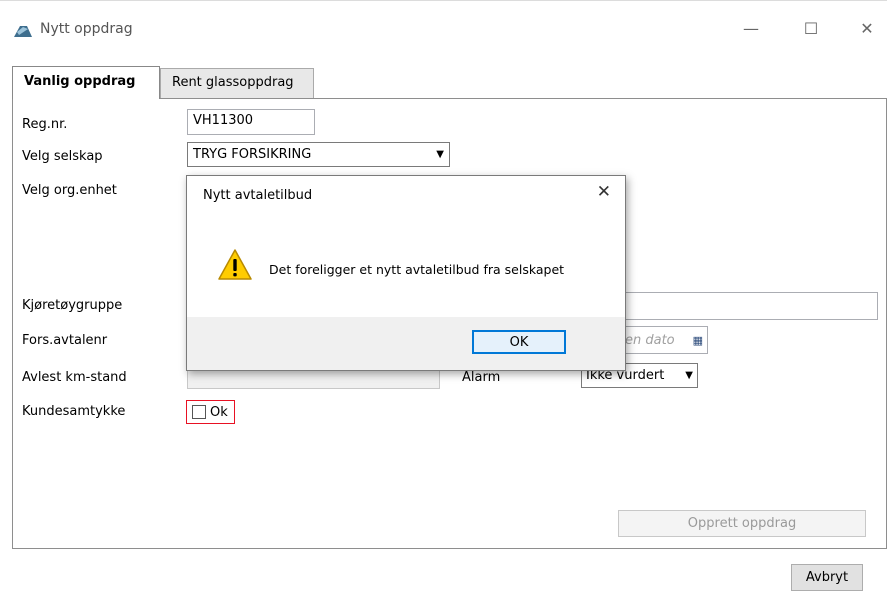  I want to click on regnr-input: VH11300, so click(251, 122).